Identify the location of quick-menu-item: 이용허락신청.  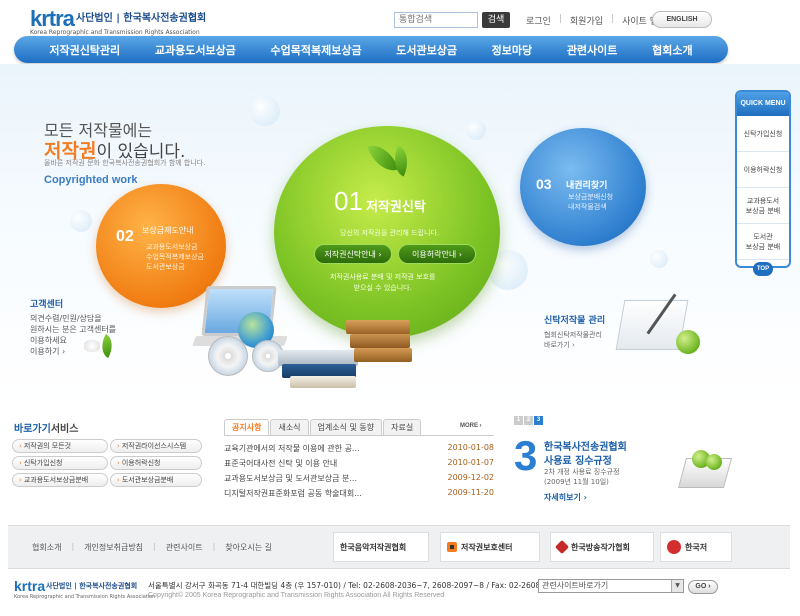
(763, 170).